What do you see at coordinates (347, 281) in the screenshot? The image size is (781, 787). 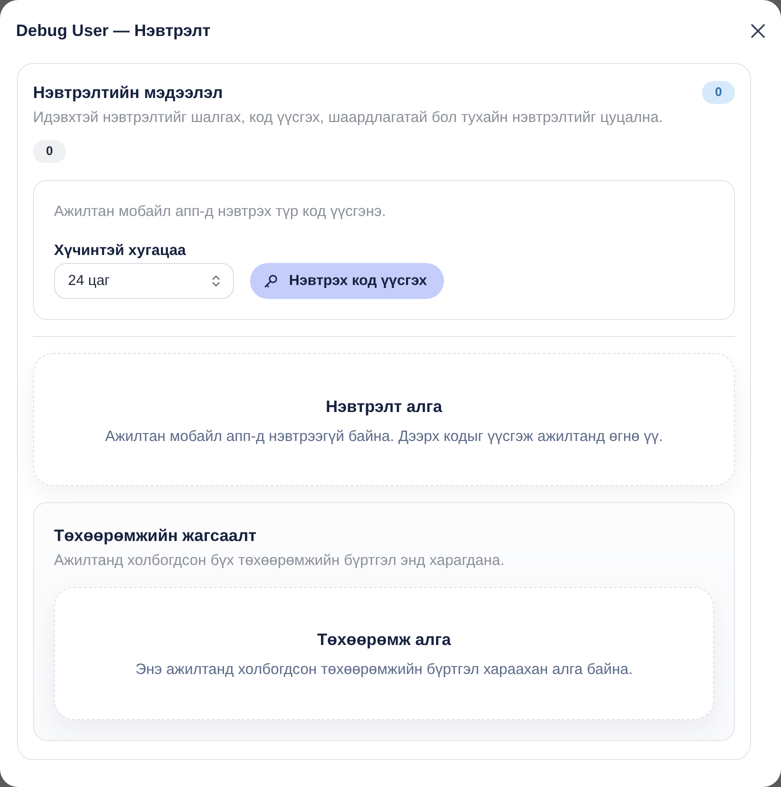 I see `generate-code-button: Нэвтрэх код үүсгэх` at bounding box center [347, 281].